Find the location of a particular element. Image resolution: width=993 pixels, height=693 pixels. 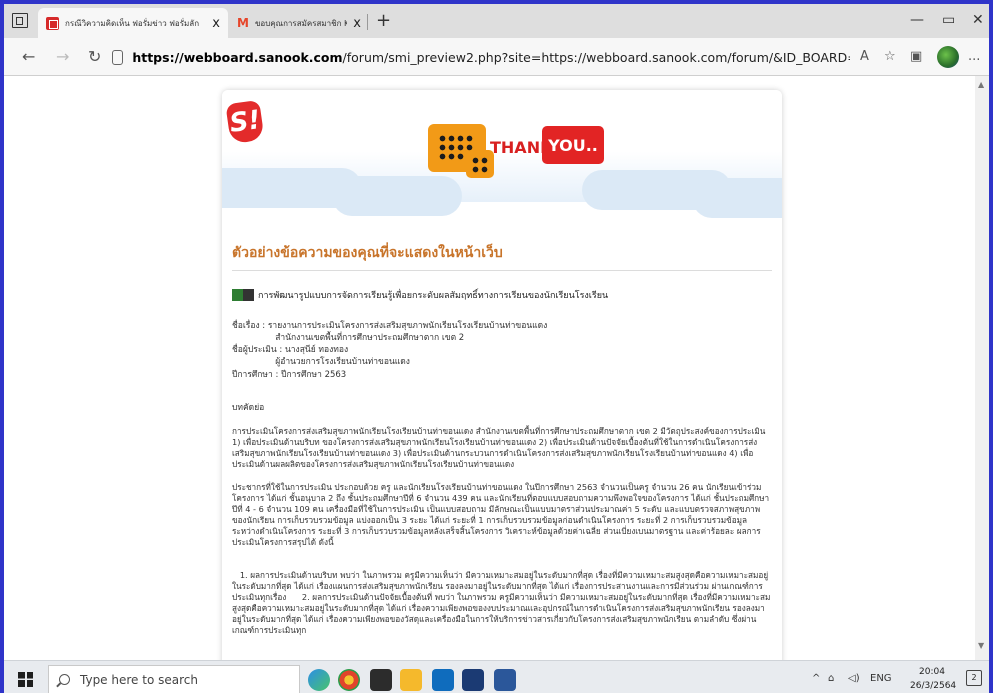

search-placeholder: Type here to search is located at coordinates (139, 679).